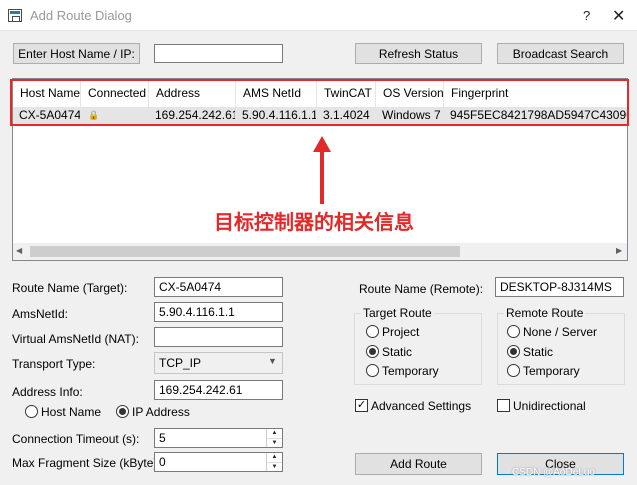 The height and width of the screenshot is (485, 637). Describe the element at coordinates (318, 15) in the screenshot. I see `title-bar: Add Route Dialog ? ✕` at that location.